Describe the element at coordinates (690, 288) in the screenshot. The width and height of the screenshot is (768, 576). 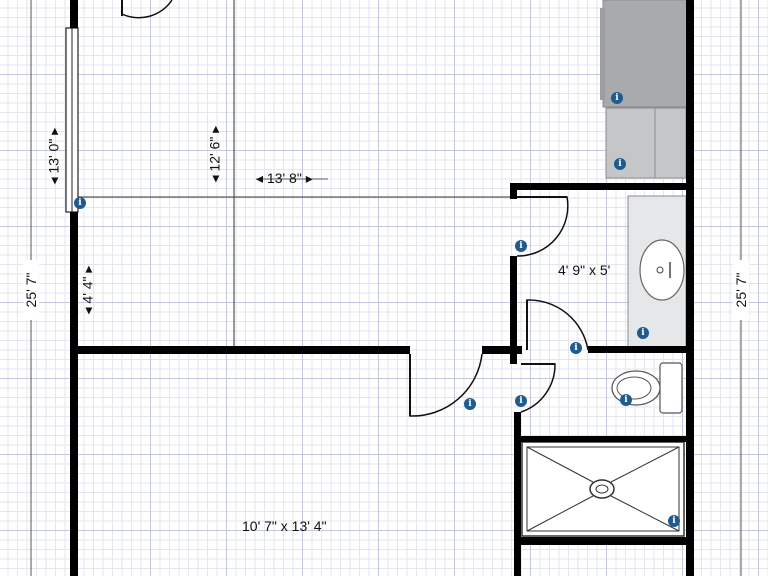
I see `wall-right` at that location.